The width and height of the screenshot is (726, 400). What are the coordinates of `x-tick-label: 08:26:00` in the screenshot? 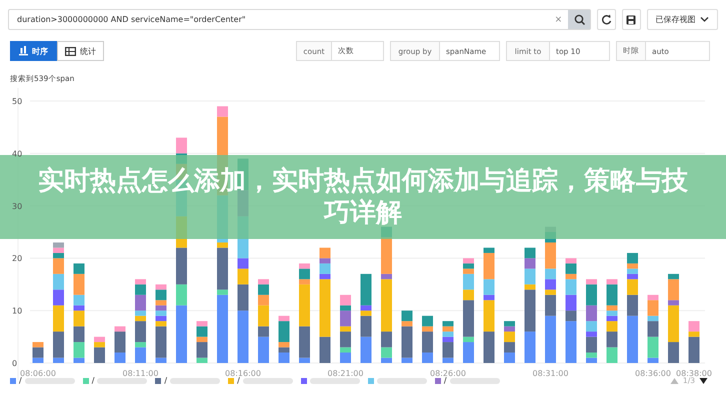 It's located at (448, 373).